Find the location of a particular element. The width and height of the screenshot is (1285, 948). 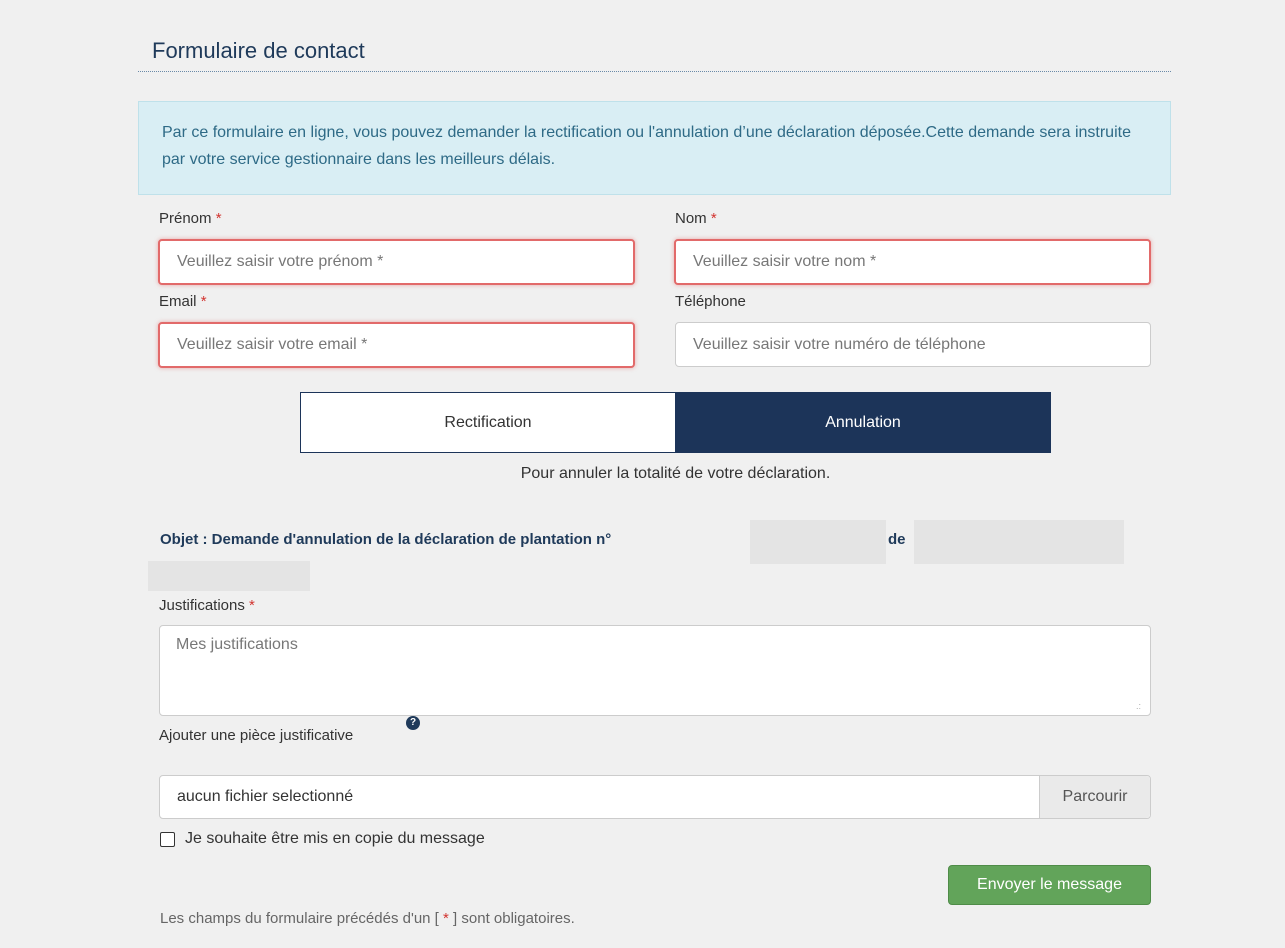

browse-button: Parcourir is located at coordinates (1094, 797).